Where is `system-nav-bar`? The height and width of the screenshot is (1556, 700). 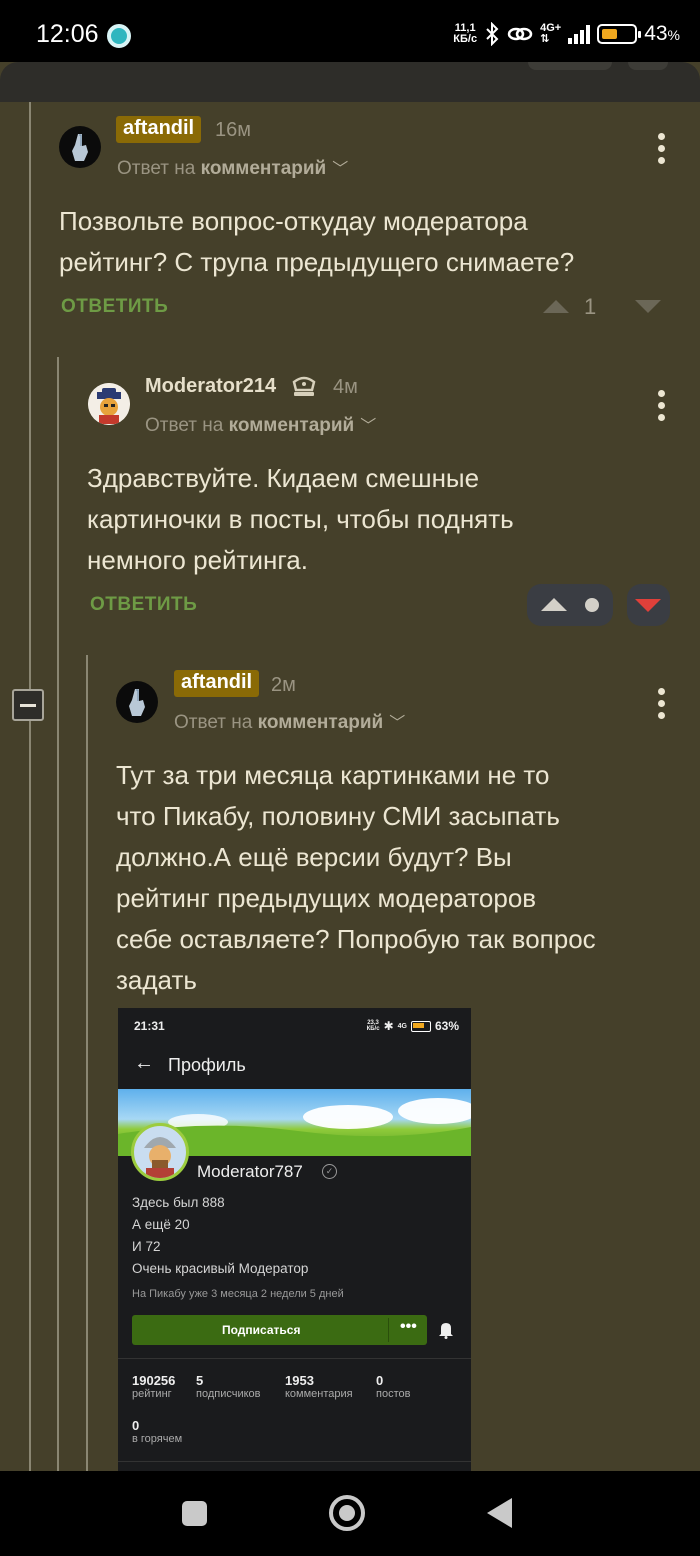
system-nav-bar is located at coordinates (350, 1513).